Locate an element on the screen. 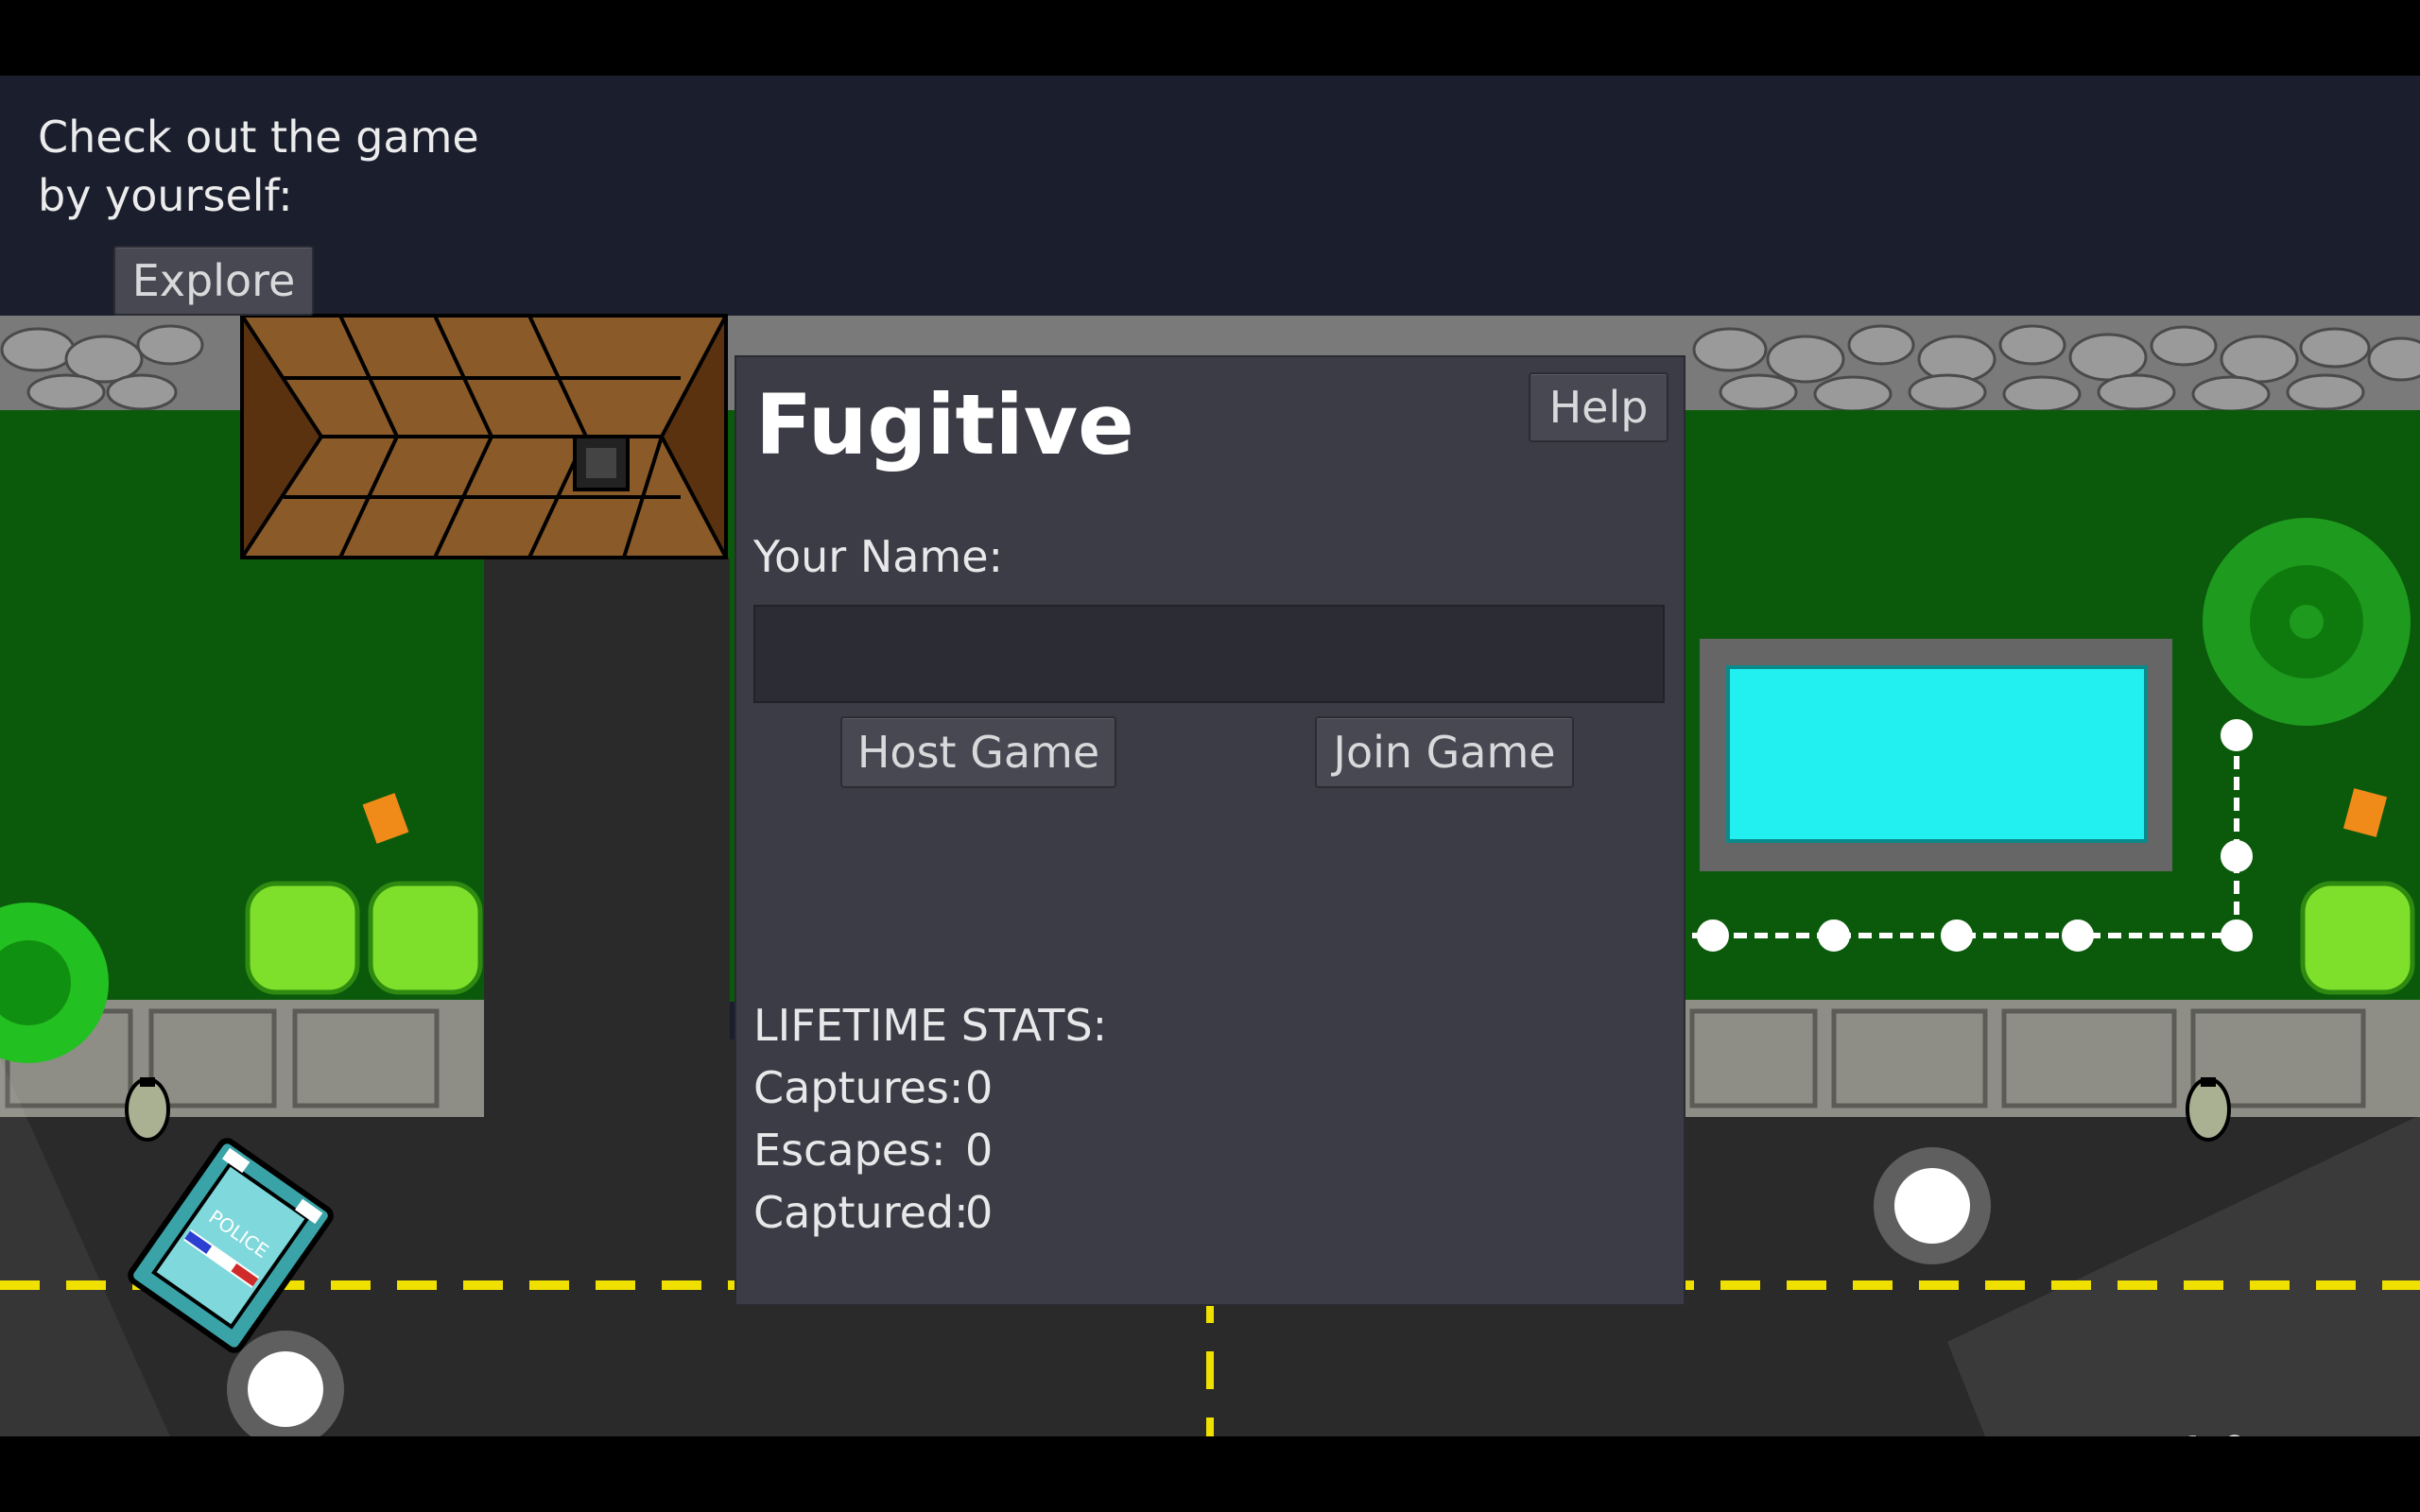  explore-prompt: Check out the game by yourself: is located at coordinates (258, 166).